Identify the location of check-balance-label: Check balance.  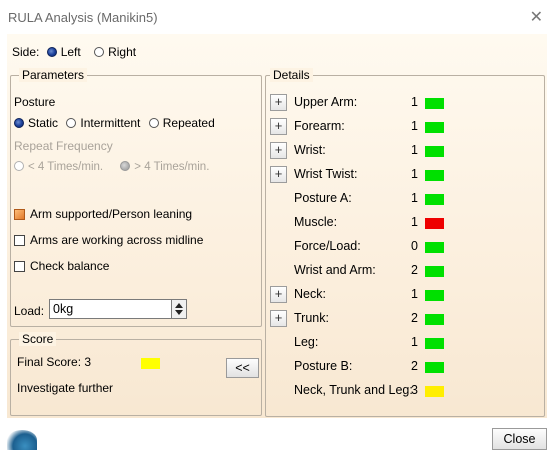
(70, 266).